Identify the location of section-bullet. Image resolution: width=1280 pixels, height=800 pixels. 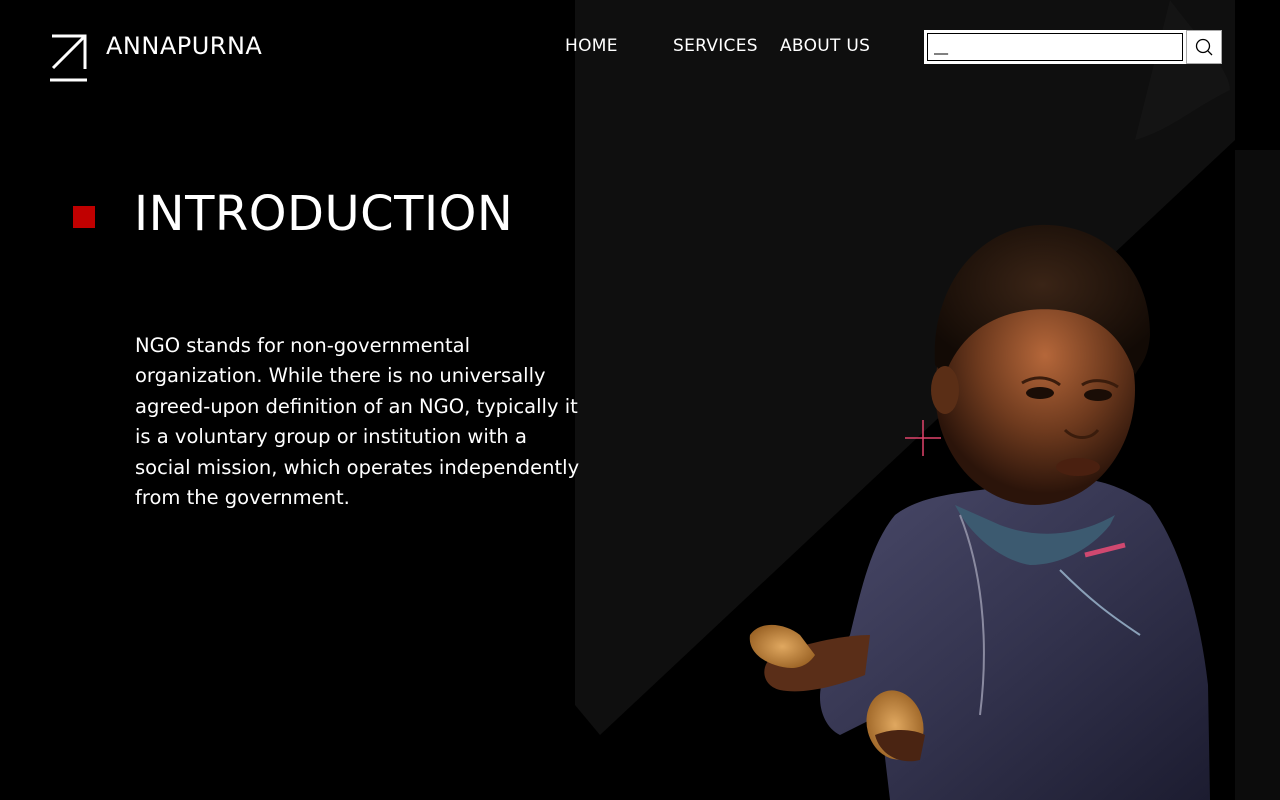
(84, 217).